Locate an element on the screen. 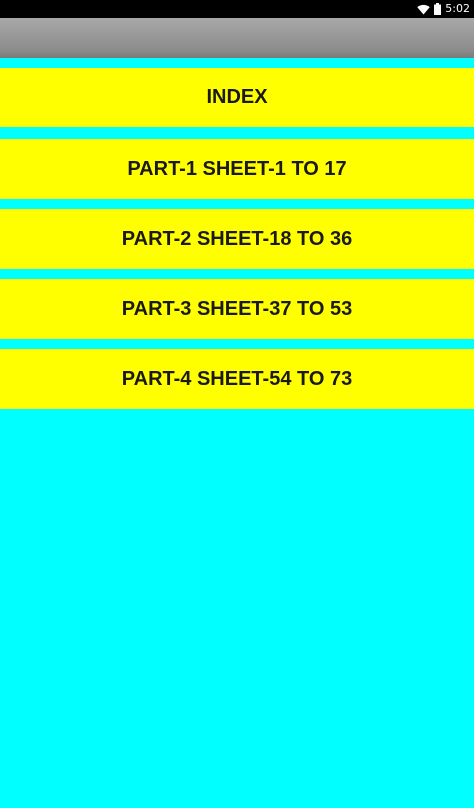 The width and height of the screenshot is (474, 808). part-3-button: PART-3 SHEET-37 TO 53 is located at coordinates (237, 309).